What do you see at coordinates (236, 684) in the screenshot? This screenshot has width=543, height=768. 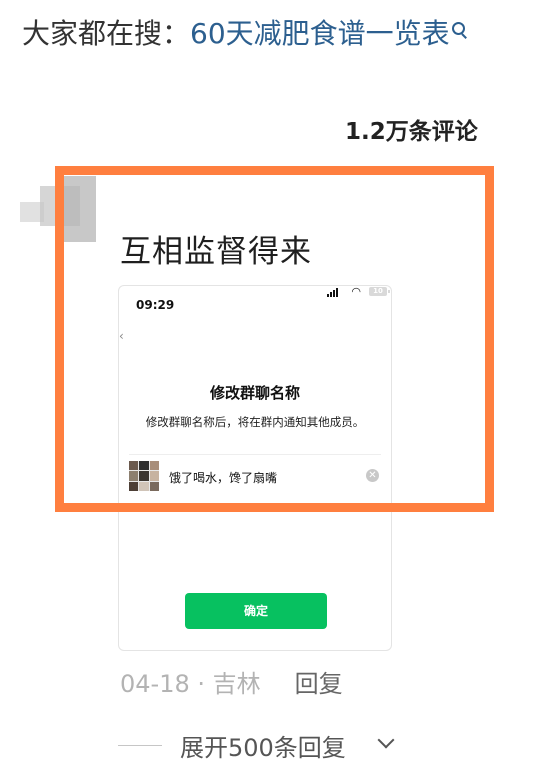 I see `comment-location: 吉林` at bounding box center [236, 684].